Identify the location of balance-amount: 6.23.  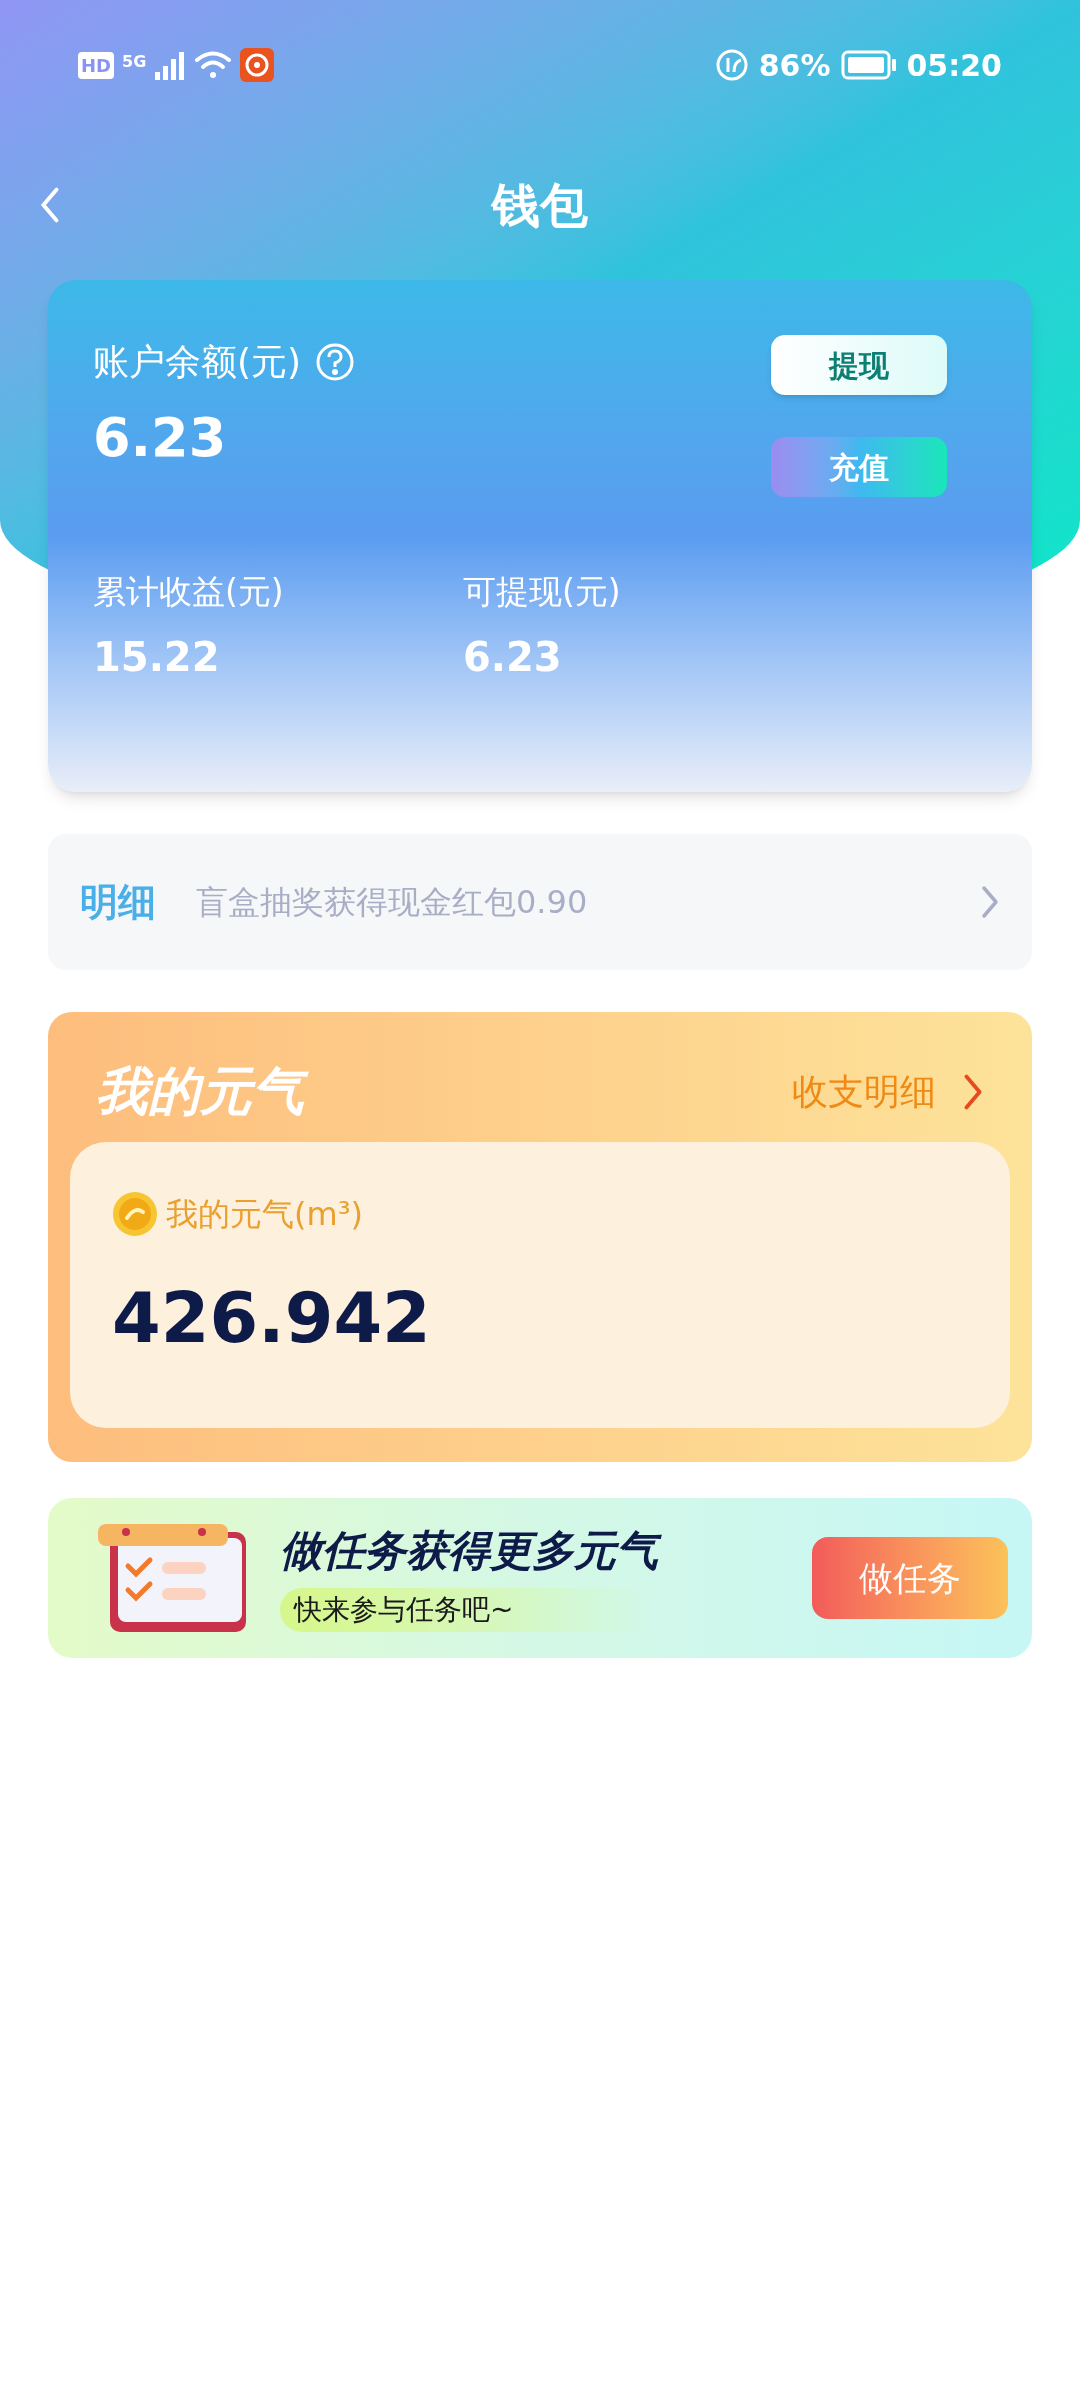
(160, 438).